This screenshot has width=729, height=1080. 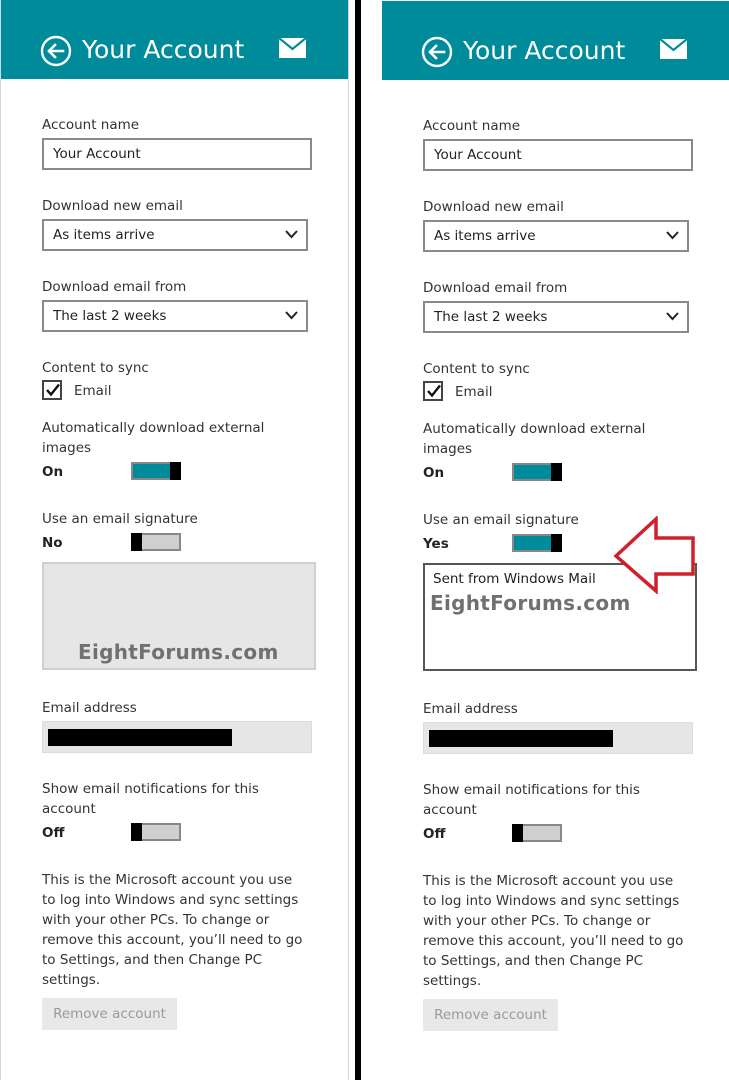 What do you see at coordinates (514, 579) in the screenshot?
I see `signature-text: Sent from Windows Mail` at bounding box center [514, 579].